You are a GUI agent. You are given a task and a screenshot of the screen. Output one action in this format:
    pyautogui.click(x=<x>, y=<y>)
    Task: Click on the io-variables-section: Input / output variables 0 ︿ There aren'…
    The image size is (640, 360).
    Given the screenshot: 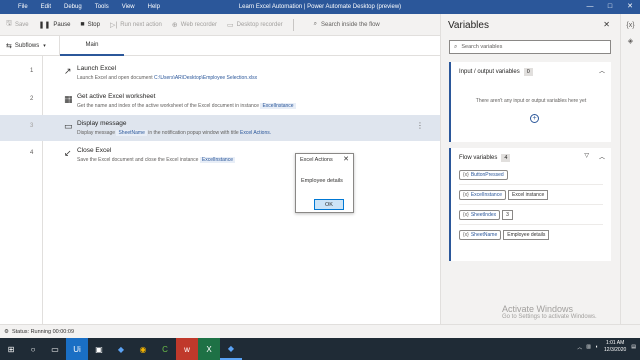 What is the action you would take?
    pyautogui.click(x=530, y=102)
    